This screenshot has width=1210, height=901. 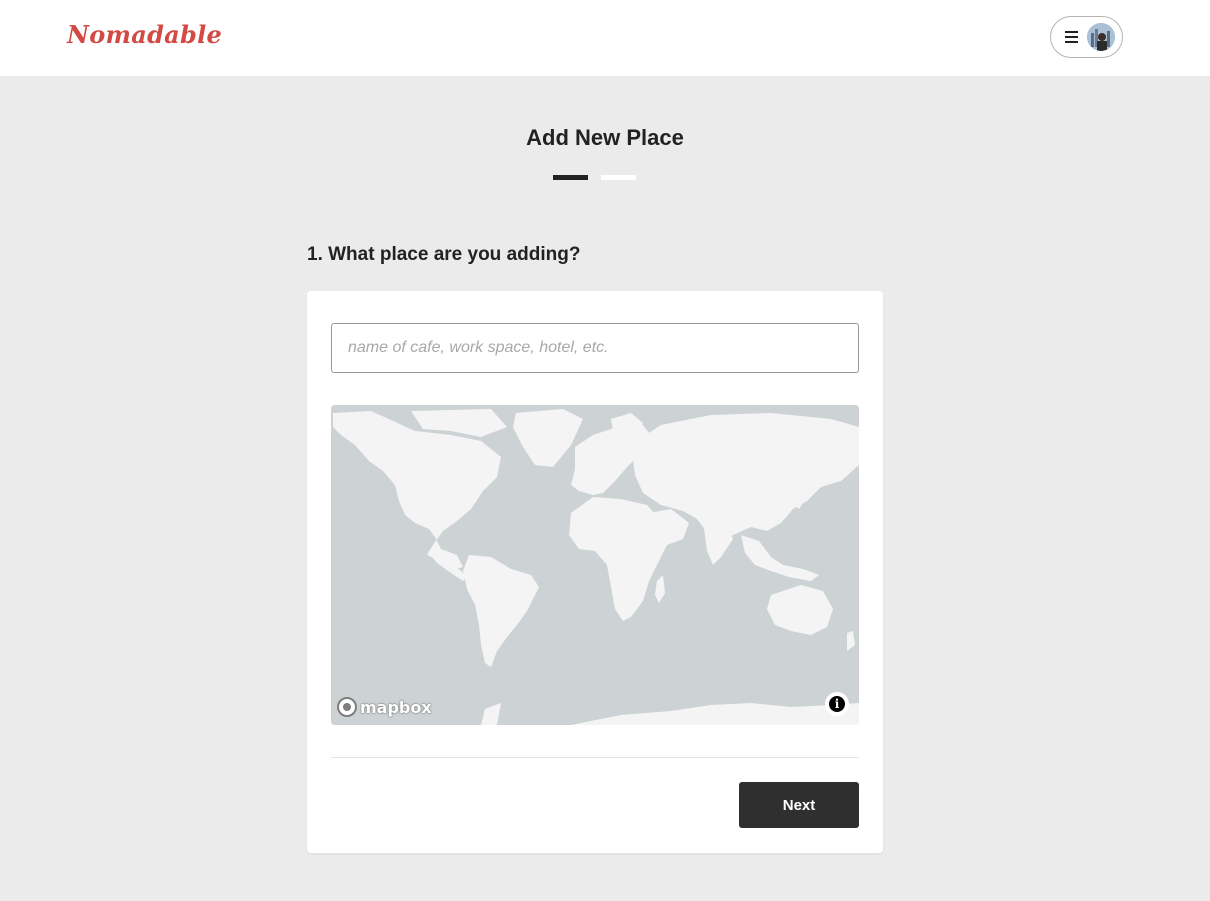 What do you see at coordinates (799, 805) in the screenshot?
I see `next-button: Next` at bounding box center [799, 805].